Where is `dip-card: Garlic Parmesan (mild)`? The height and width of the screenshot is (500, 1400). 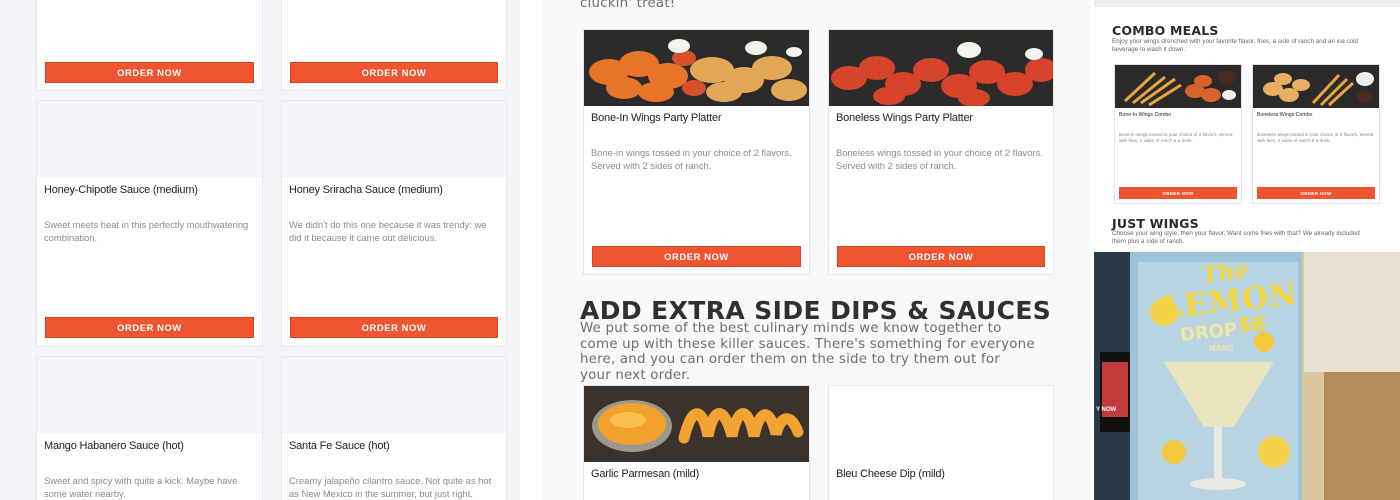 dip-card: Garlic Parmesan (mild) is located at coordinates (696, 442).